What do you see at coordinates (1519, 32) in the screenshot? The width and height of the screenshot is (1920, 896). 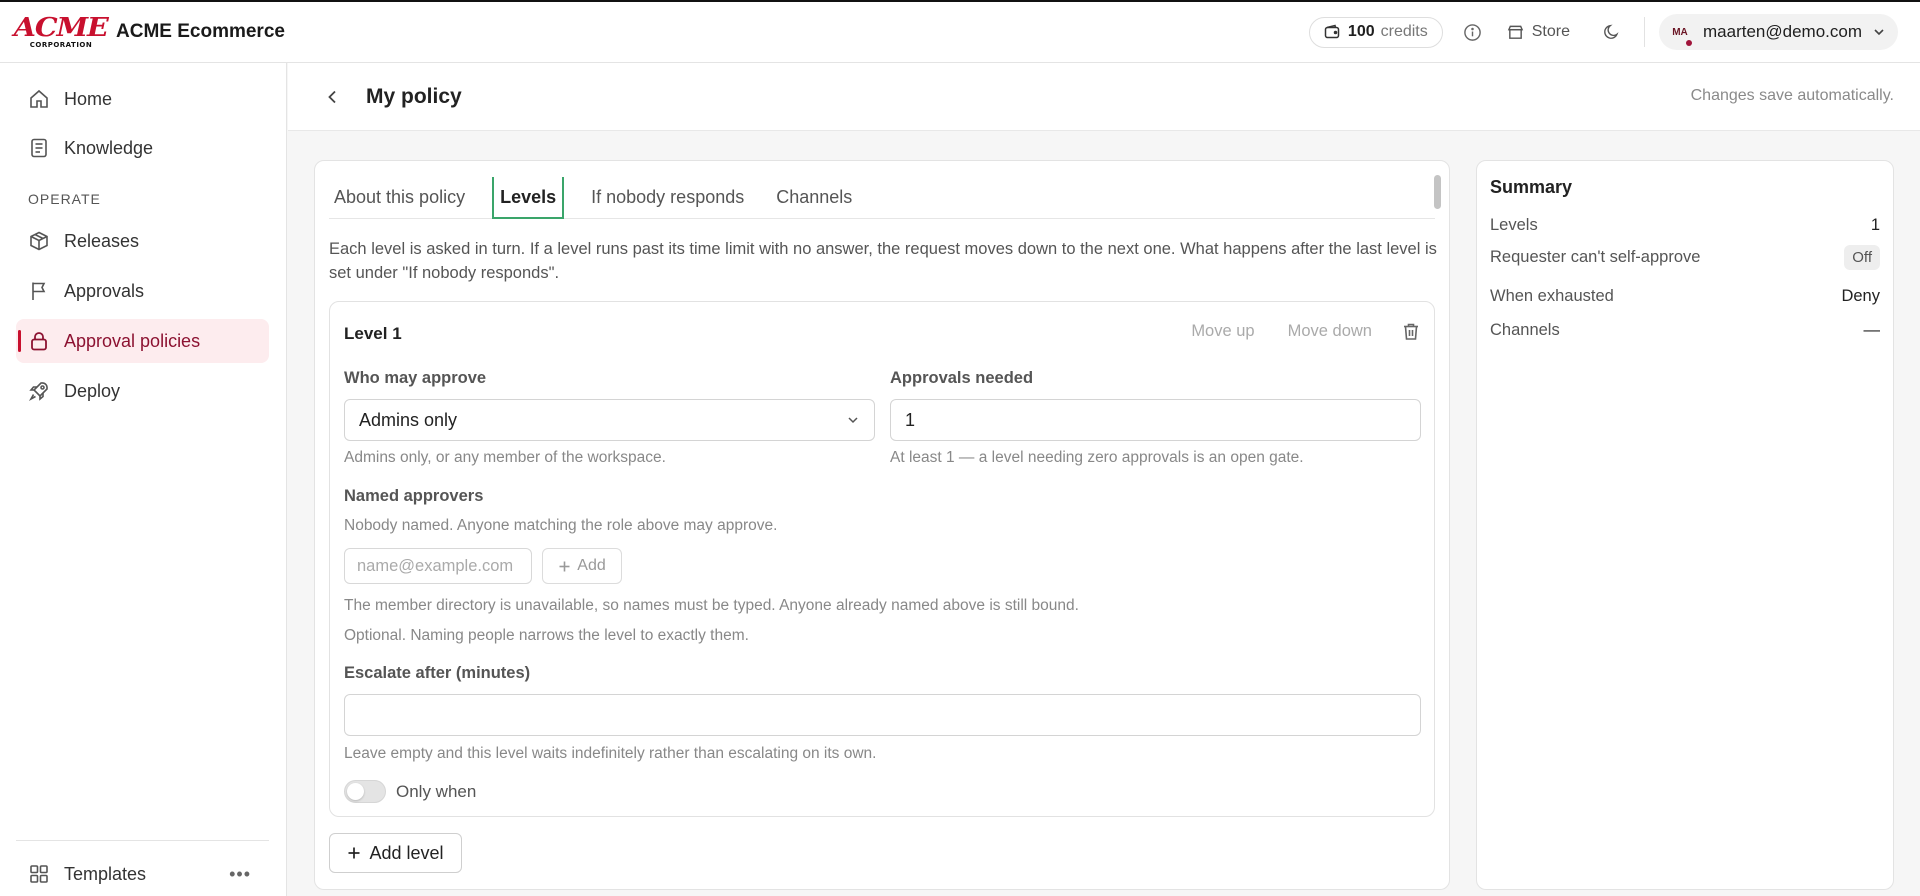 I see `store-icon` at bounding box center [1519, 32].